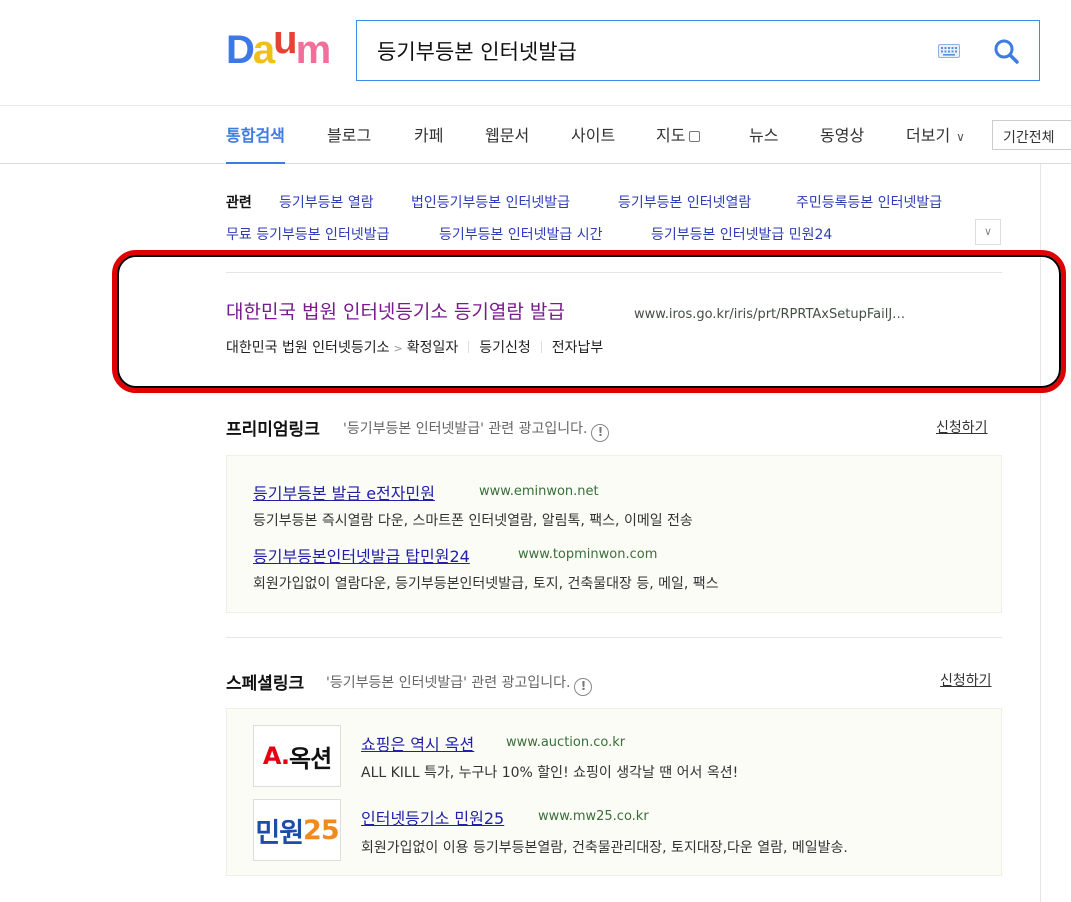 Image resolution: width=1071 pixels, height=902 pixels. Describe the element at coordinates (614, 637) in the screenshot. I see `divider` at that location.